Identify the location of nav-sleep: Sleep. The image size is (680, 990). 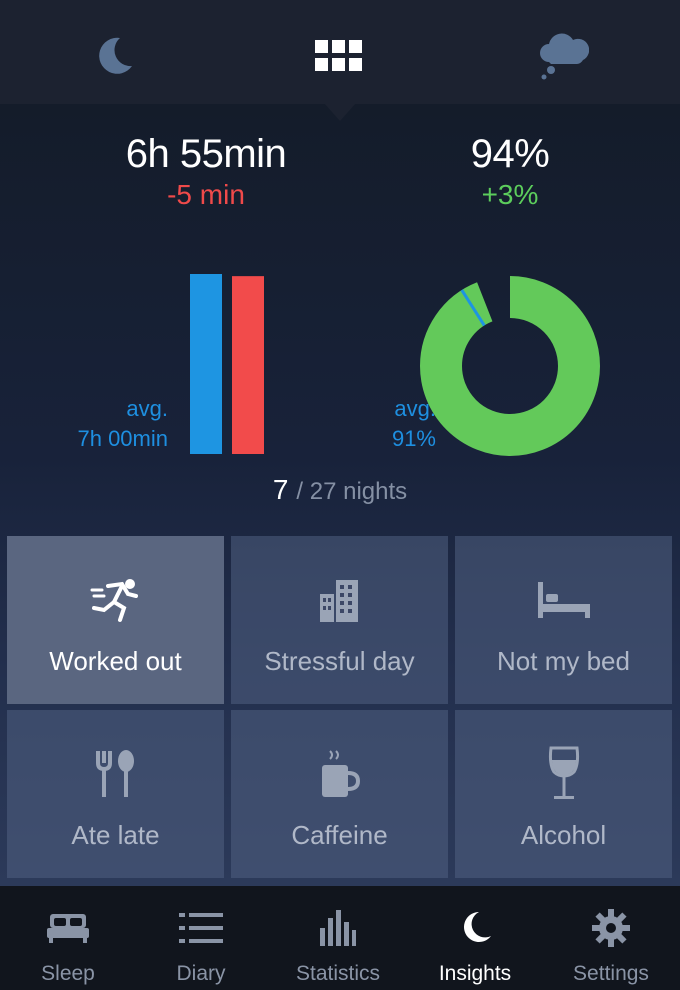
(68, 938).